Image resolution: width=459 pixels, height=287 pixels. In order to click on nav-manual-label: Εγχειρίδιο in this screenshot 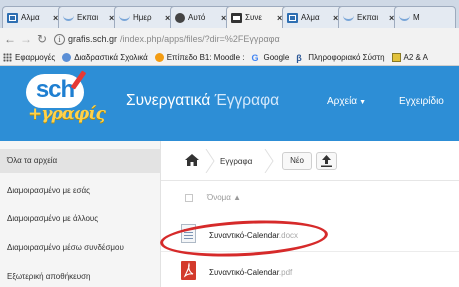, I will do `click(421, 101)`.